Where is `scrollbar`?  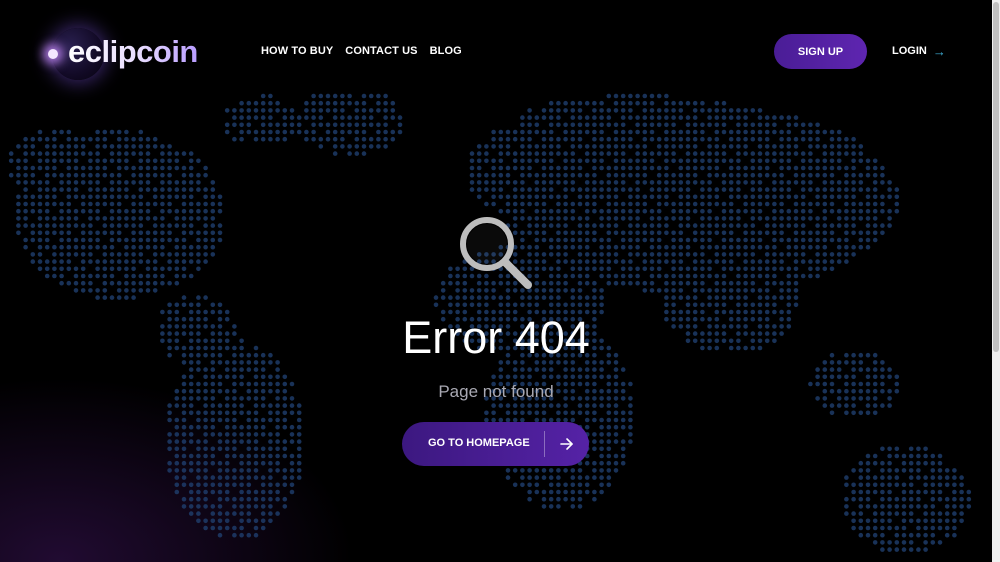
scrollbar is located at coordinates (996, 281).